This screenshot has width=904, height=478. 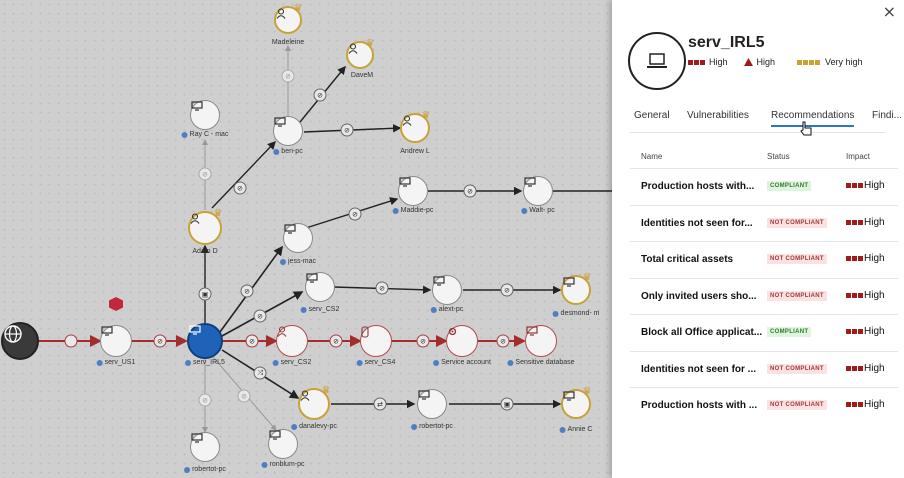 What do you see at coordinates (116, 341) in the screenshot?
I see `graph-node-servus1` at bounding box center [116, 341].